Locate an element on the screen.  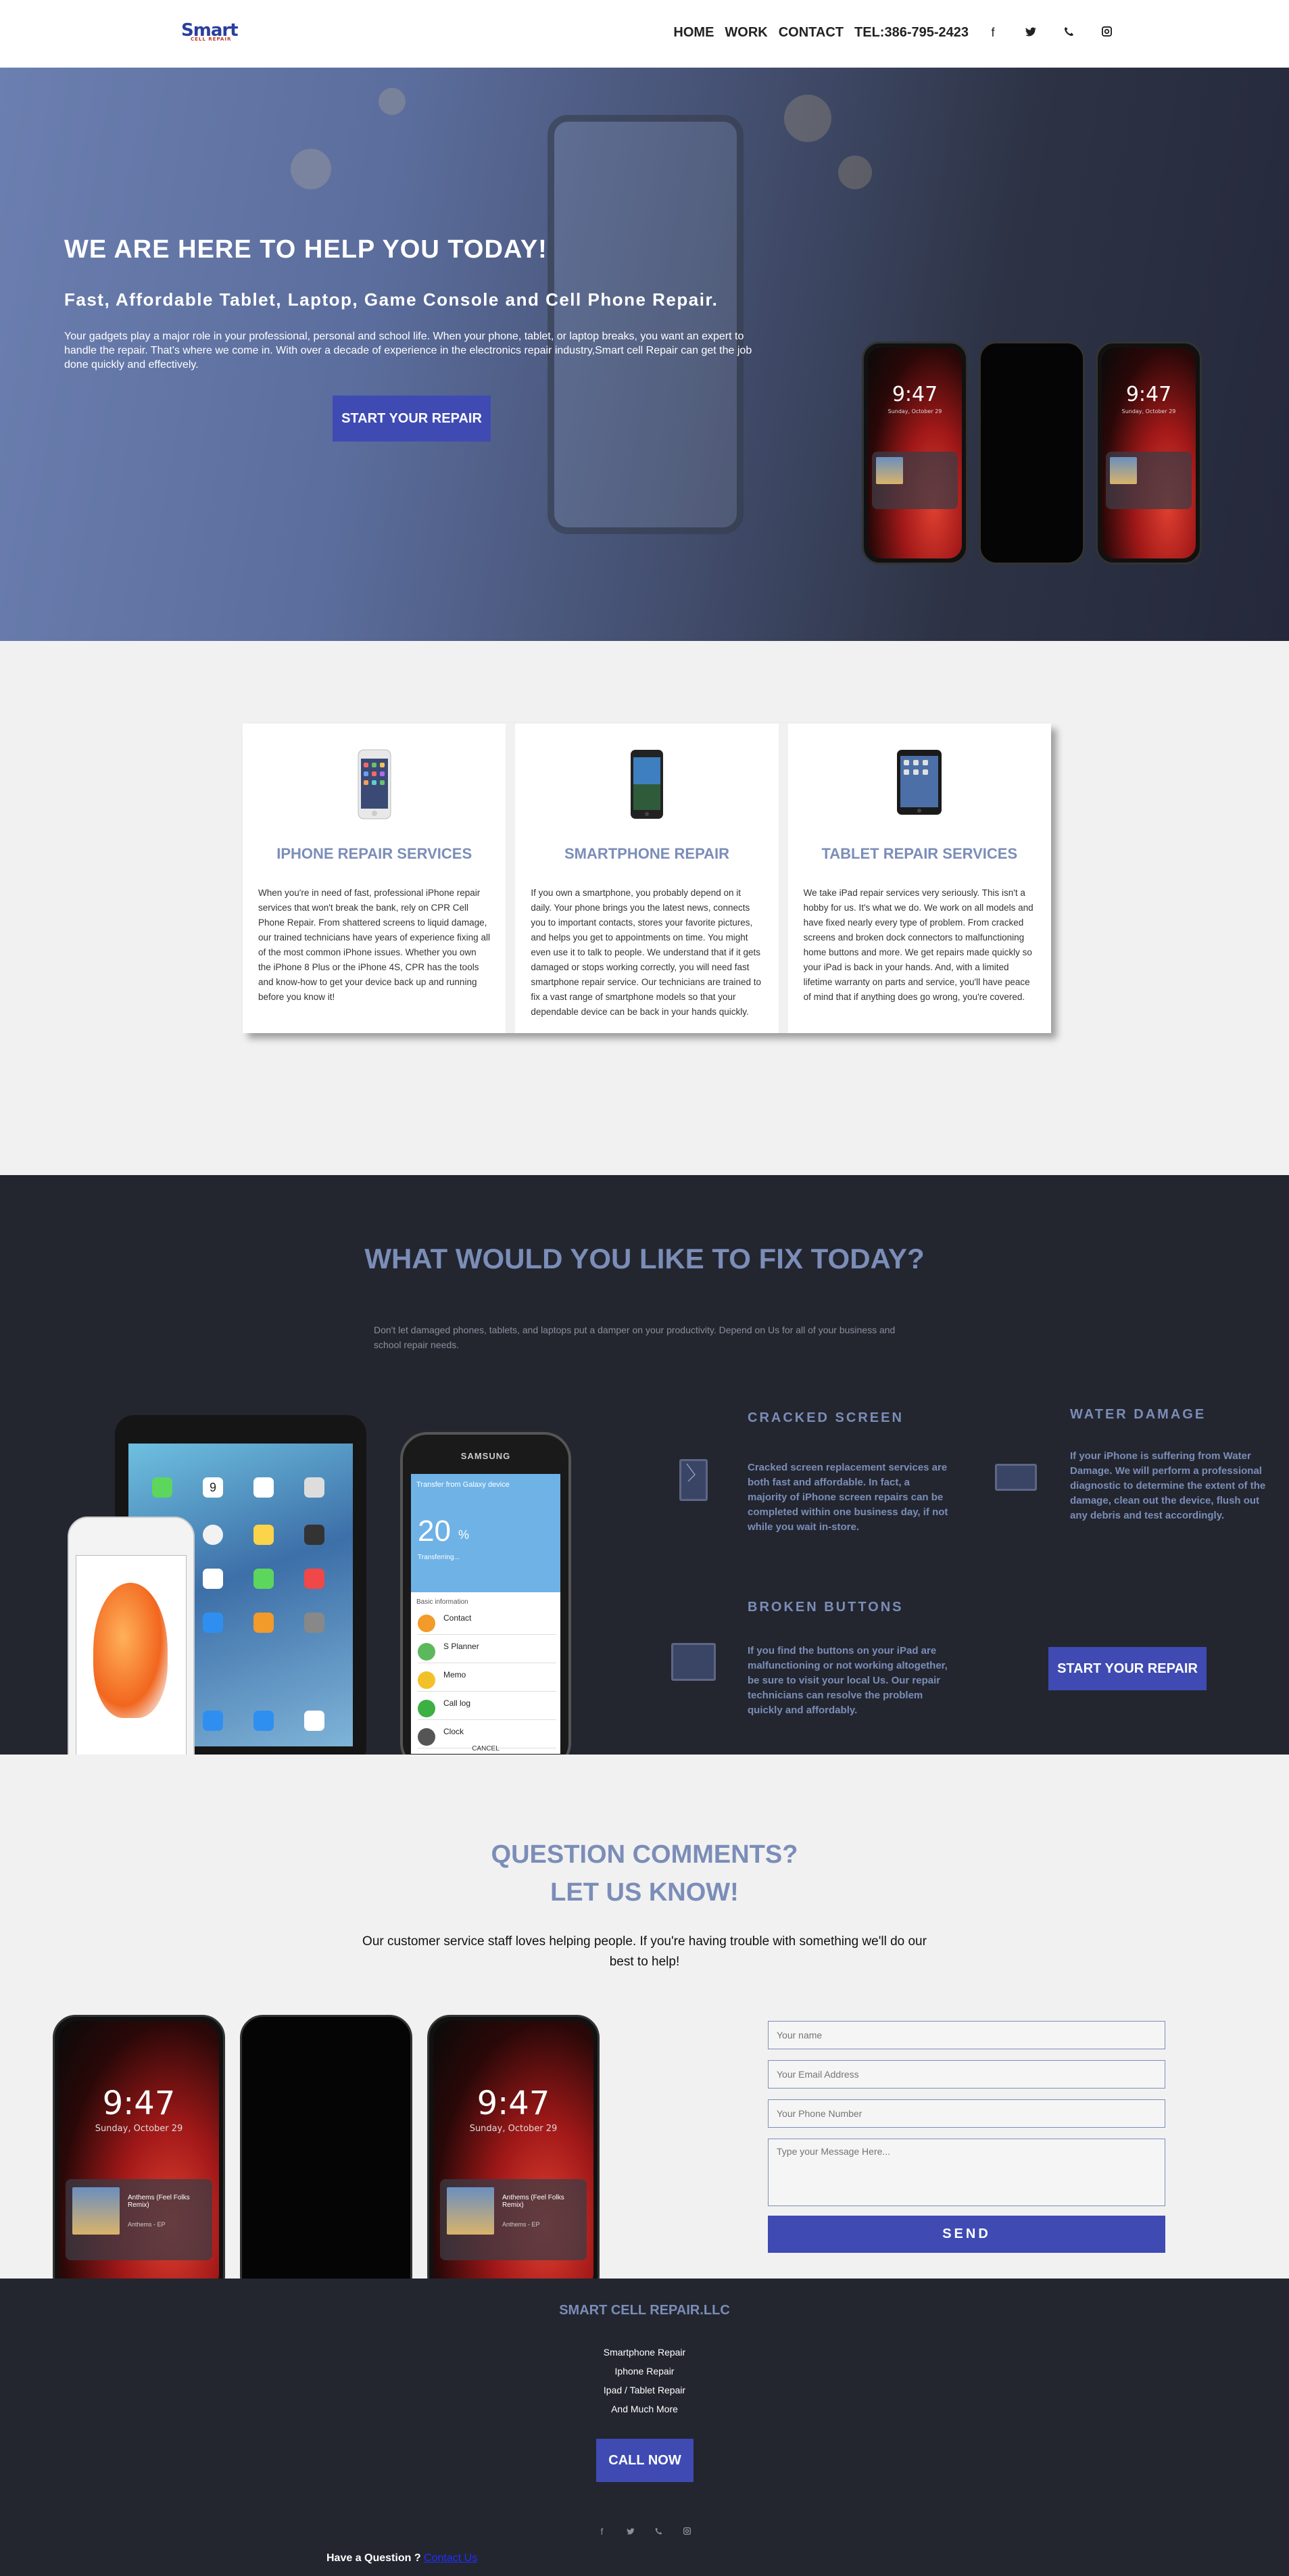
contact-title-line1: QUESTION COMMENTS? is located at coordinates (644, 1854).